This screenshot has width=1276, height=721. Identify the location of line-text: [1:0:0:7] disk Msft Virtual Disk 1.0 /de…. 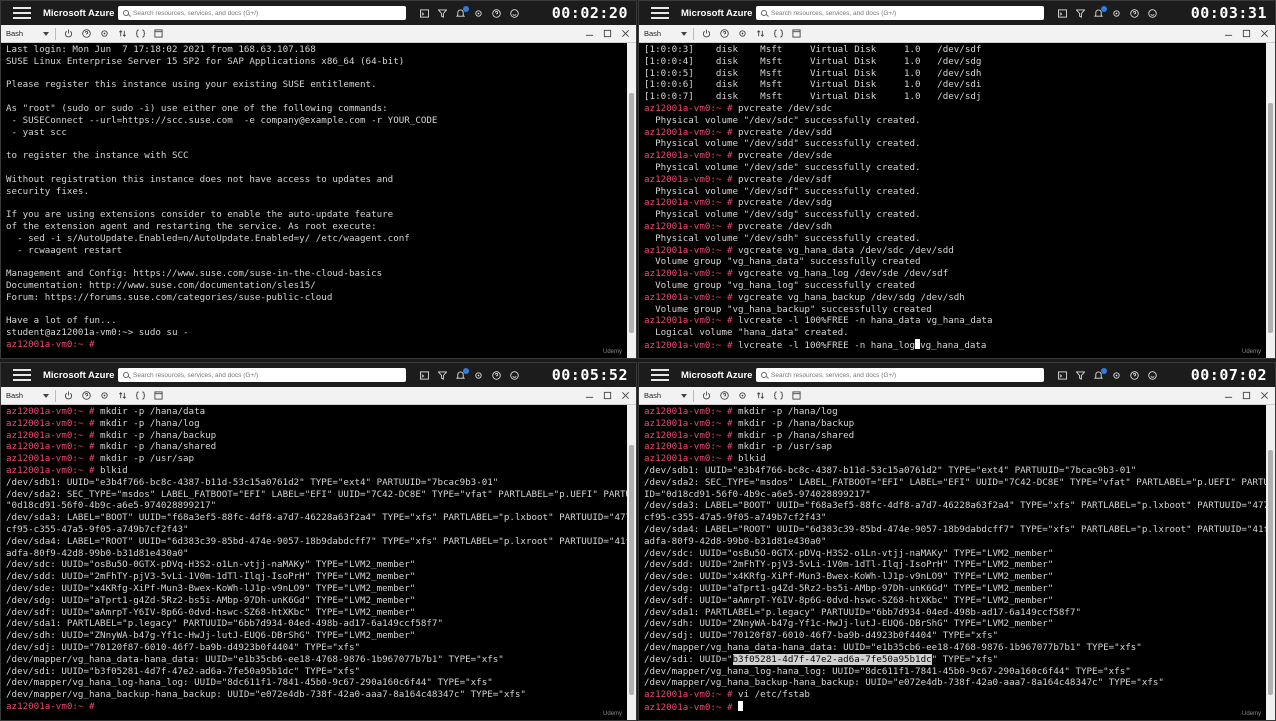
(813, 97).